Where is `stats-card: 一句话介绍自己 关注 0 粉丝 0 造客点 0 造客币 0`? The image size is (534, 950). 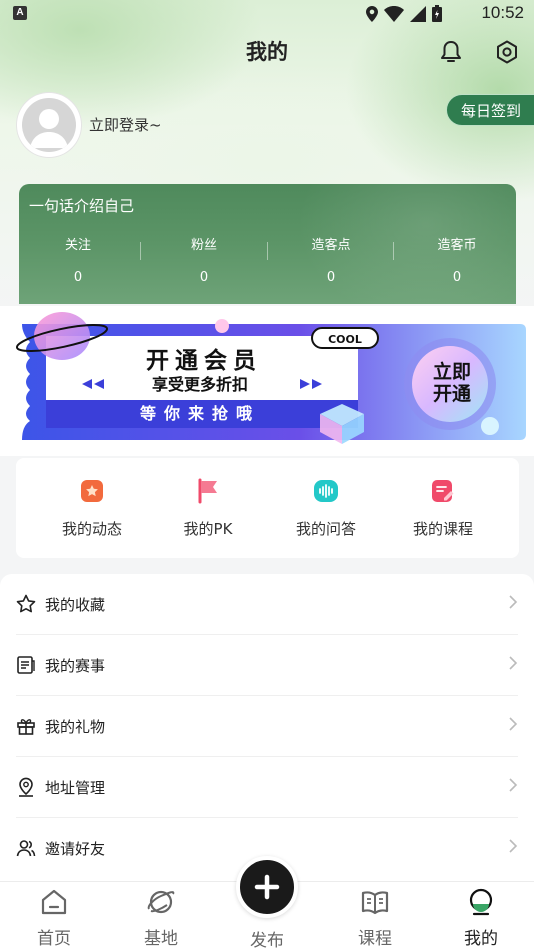 stats-card: 一句话介绍自己 关注 0 粉丝 0 造客点 0 造客币 0 is located at coordinates (267, 244).